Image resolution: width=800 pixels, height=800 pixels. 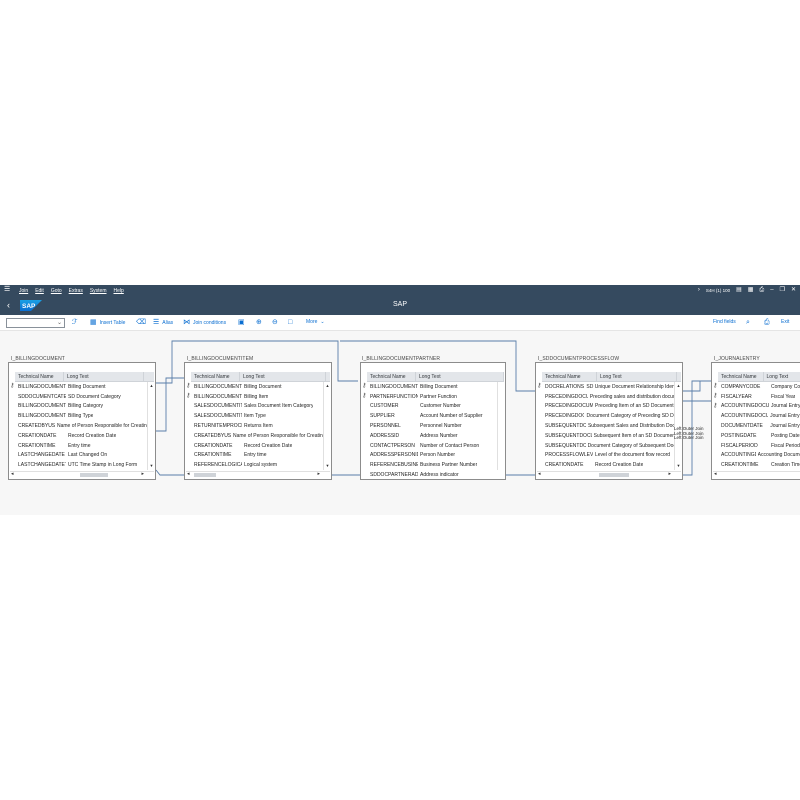 What do you see at coordinates (782, 290) in the screenshot?
I see `restore-icon: ❐` at bounding box center [782, 290].